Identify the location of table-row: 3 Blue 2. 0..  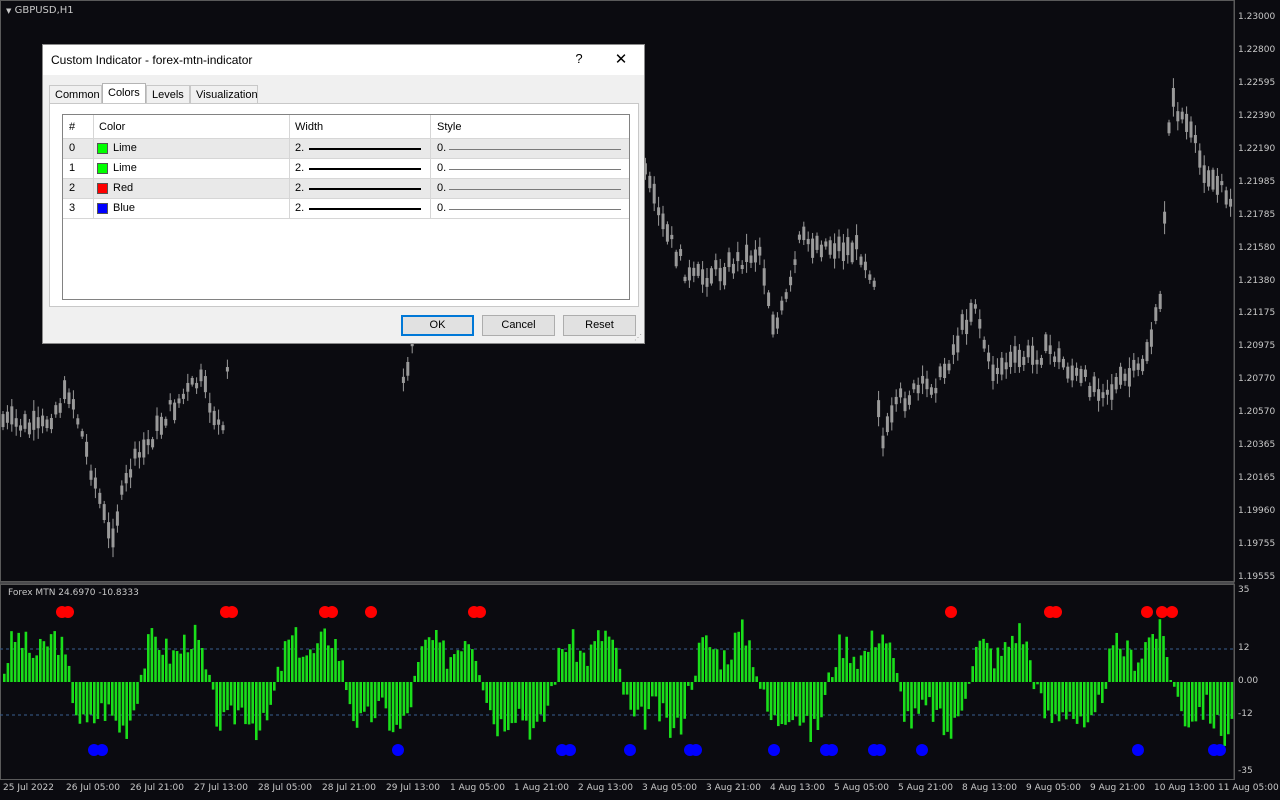
(346, 209).